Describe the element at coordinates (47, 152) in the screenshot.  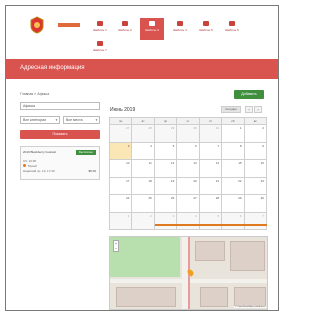
I see `event-title: 2019 Blackberry Festival` at that location.